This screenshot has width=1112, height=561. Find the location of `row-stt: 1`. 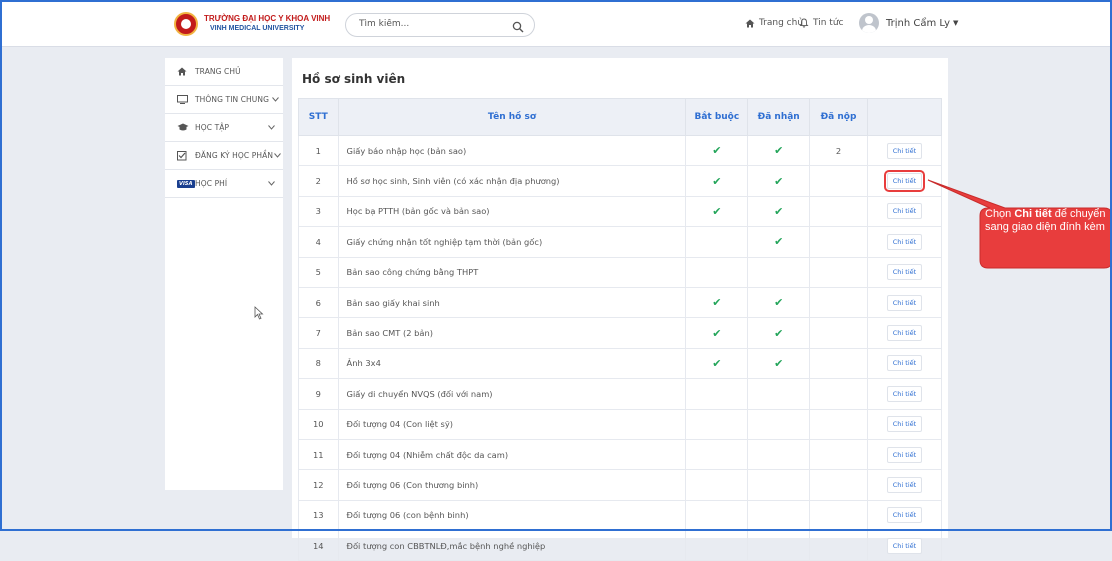

row-stt: 1 is located at coordinates (318, 151).